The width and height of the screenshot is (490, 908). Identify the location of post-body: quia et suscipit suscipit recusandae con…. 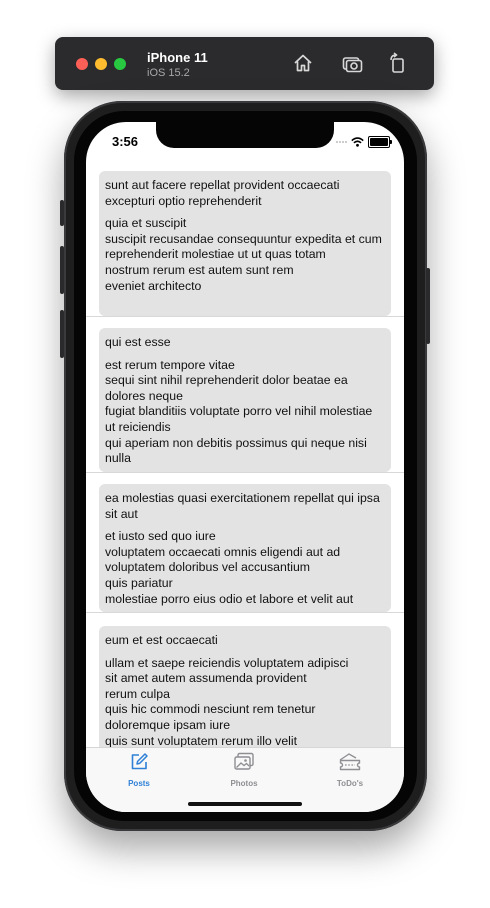
(243, 254).